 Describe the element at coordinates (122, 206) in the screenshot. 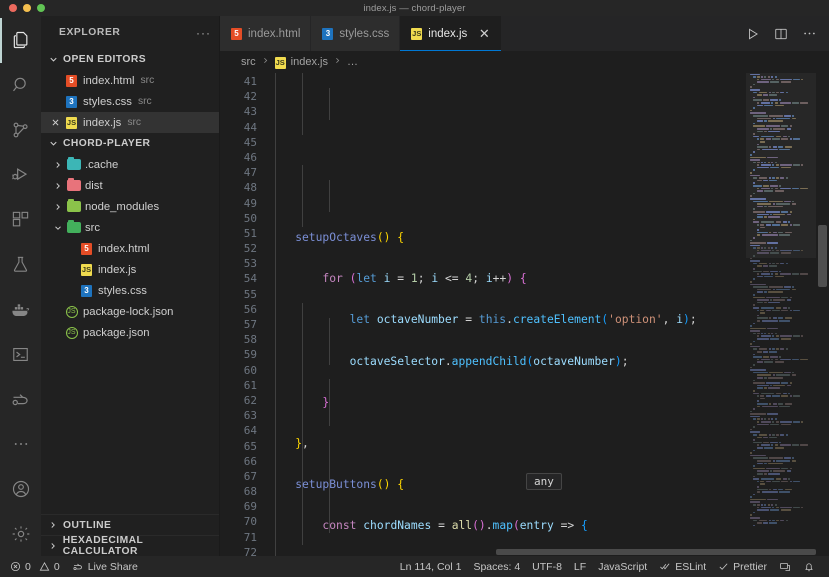

I see `tree-item-label: node_modules` at that location.